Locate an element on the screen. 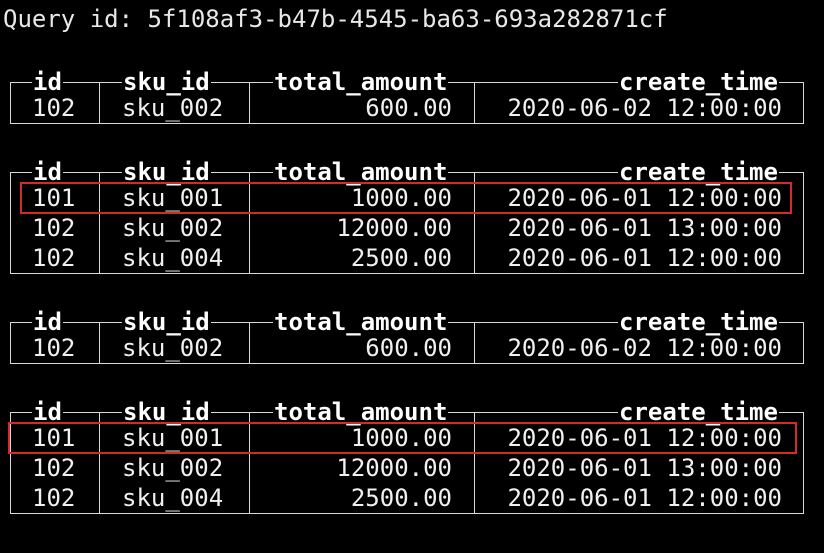 The height and width of the screenshot is (553, 824). query-id-value: 5f108af3-b47b-4545-ba63-693a282871cf is located at coordinates (407, 19).